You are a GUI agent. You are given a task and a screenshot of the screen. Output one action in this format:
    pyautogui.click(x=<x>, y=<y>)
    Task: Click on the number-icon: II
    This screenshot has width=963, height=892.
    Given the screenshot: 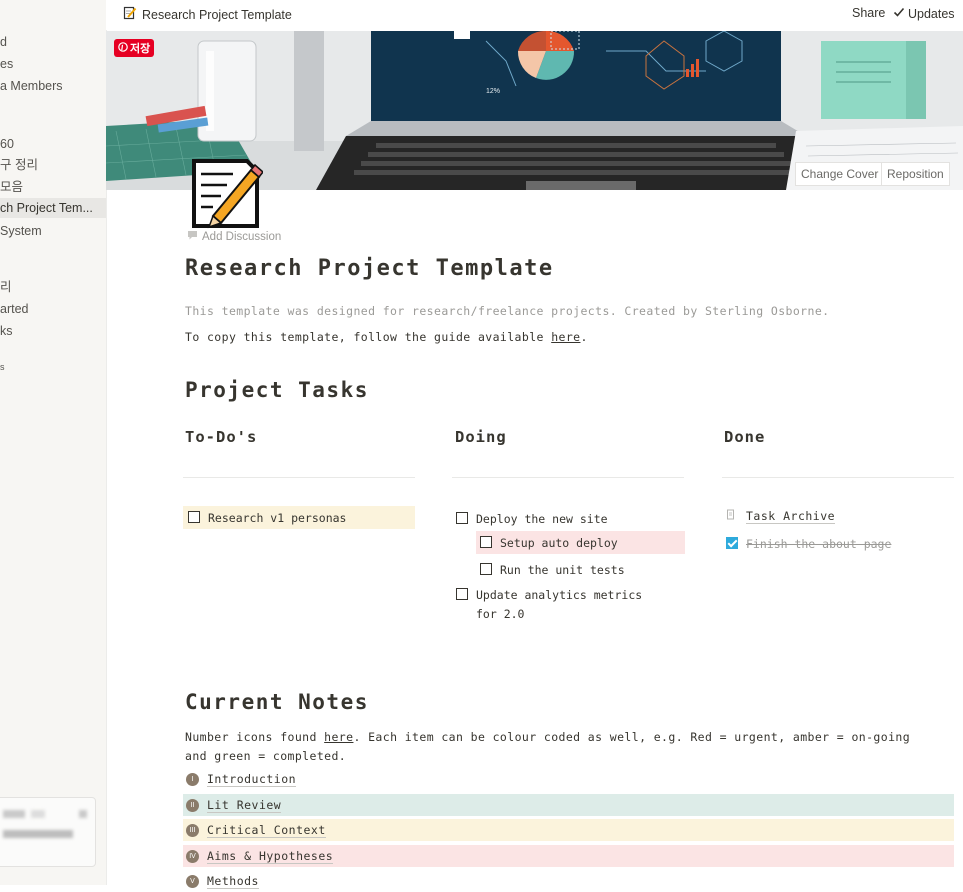 What is the action you would take?
    pyautogui.click(x=192, y=805)
    